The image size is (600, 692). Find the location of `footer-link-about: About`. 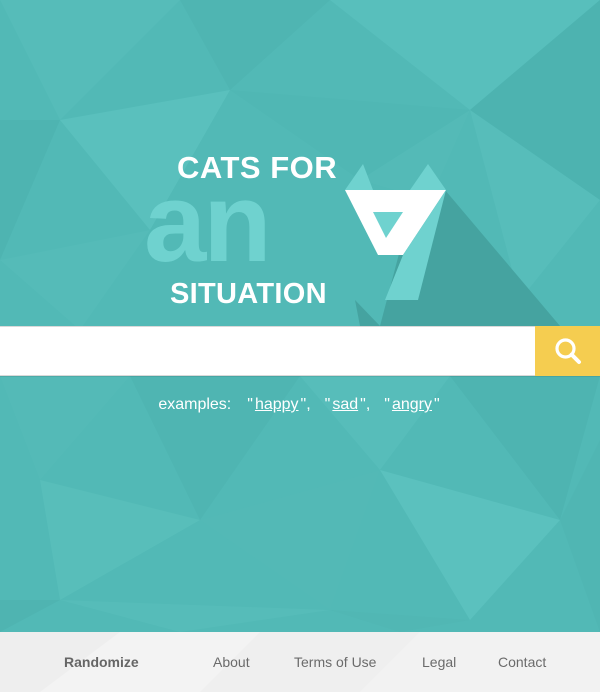

footer-link-about: About is located at coordinates (231, 662).